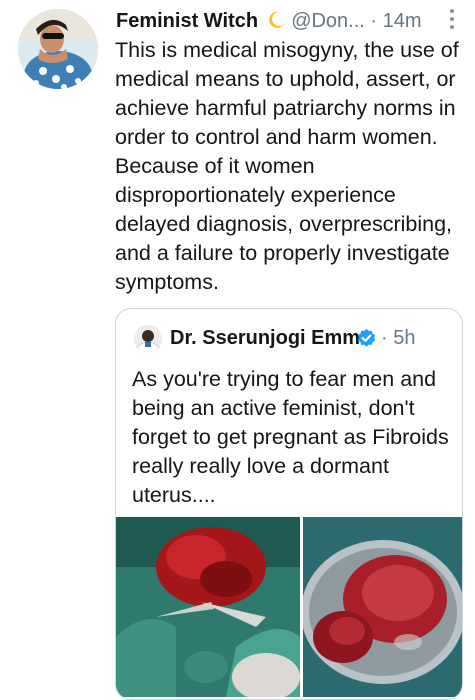  I want to click on quoted-author-avatar, so click(148, 339).